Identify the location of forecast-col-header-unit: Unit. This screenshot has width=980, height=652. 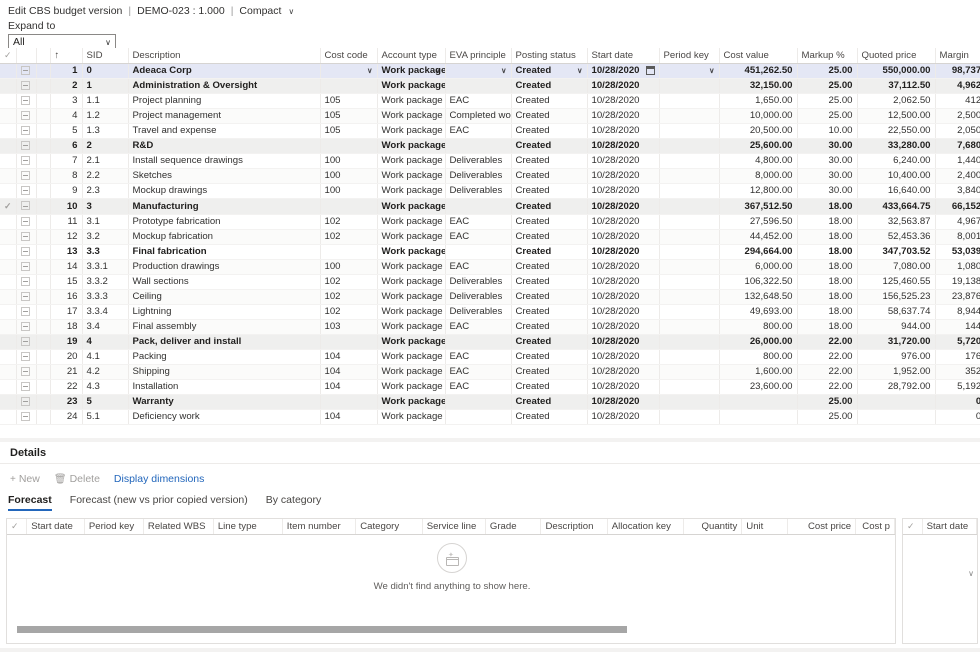
(765, 527).